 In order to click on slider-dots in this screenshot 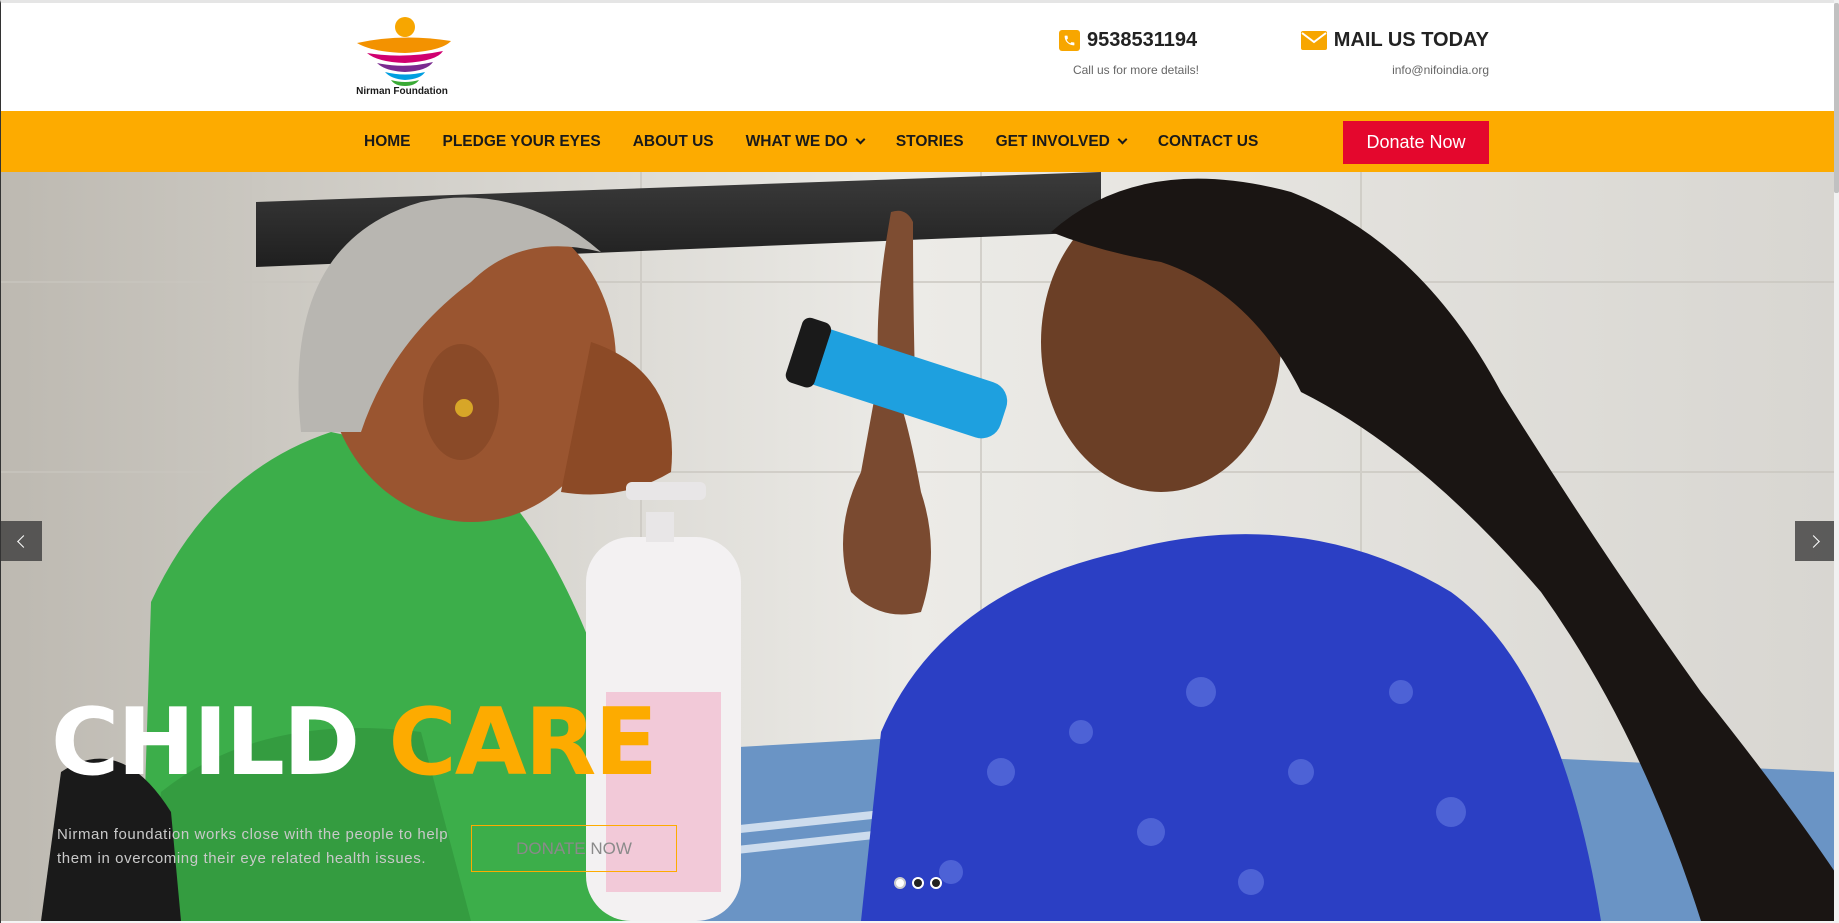, I will do `click(918, 883)`.